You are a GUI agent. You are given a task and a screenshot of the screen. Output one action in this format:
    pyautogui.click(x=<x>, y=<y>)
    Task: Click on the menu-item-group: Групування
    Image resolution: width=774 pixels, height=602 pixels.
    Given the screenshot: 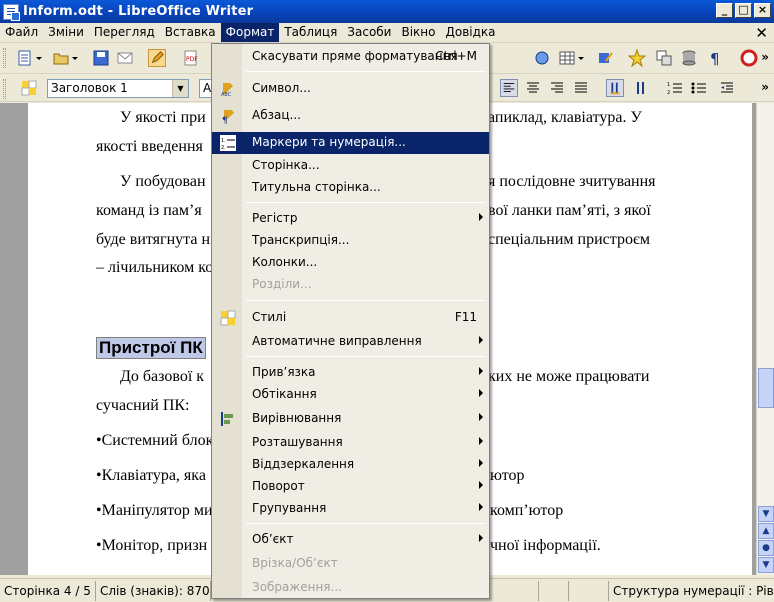 What is the action you would take?
    pyautogui.click(x=350, y=509)
    